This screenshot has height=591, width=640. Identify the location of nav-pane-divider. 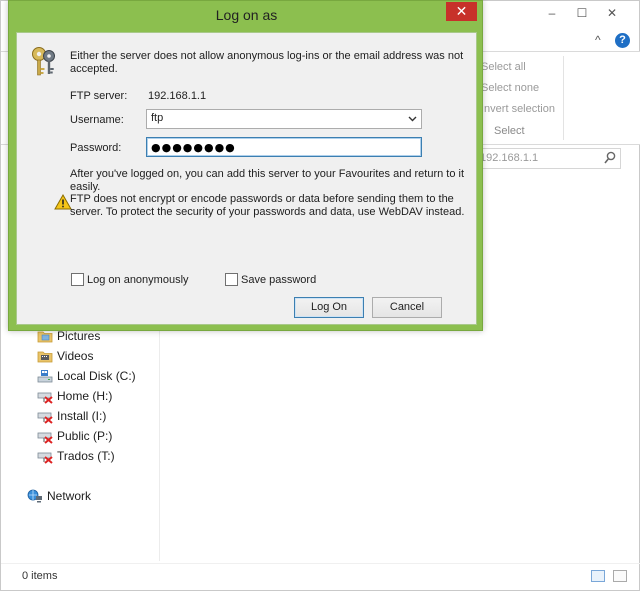
(159, 446).